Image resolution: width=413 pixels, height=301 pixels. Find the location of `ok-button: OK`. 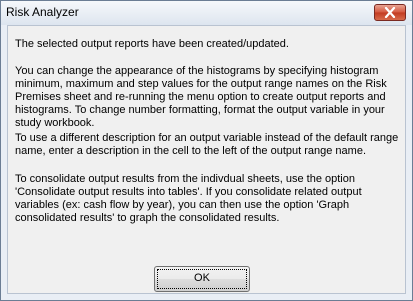

ok-button: OK is located at coordinates (202, 279).